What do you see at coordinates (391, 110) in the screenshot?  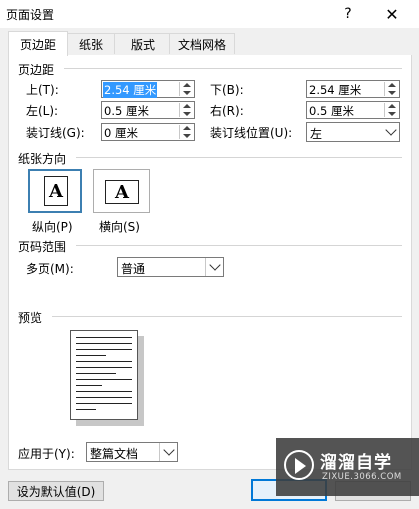 I see `right-margin-spinner` at bounding box center [391, 110].